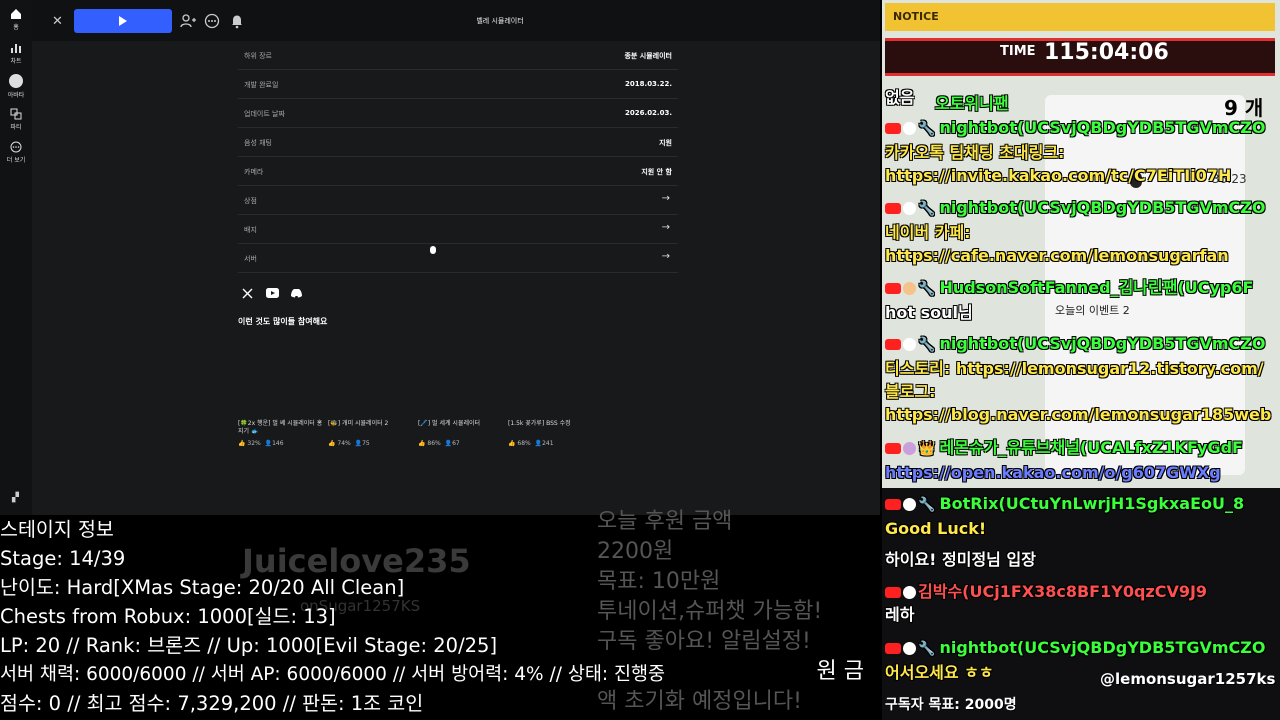 The width and height of the screenshot is (1280, 720). I want to click on game-card-title: [🖊️] 벌 세계 시뮬레이터, so click(449, 423).